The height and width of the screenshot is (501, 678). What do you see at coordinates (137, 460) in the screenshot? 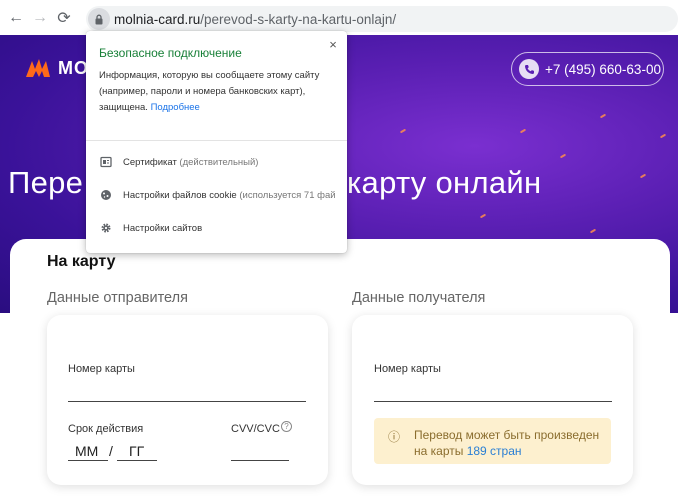
I see `expiry-year-underline` at bounding box center [137, 460].